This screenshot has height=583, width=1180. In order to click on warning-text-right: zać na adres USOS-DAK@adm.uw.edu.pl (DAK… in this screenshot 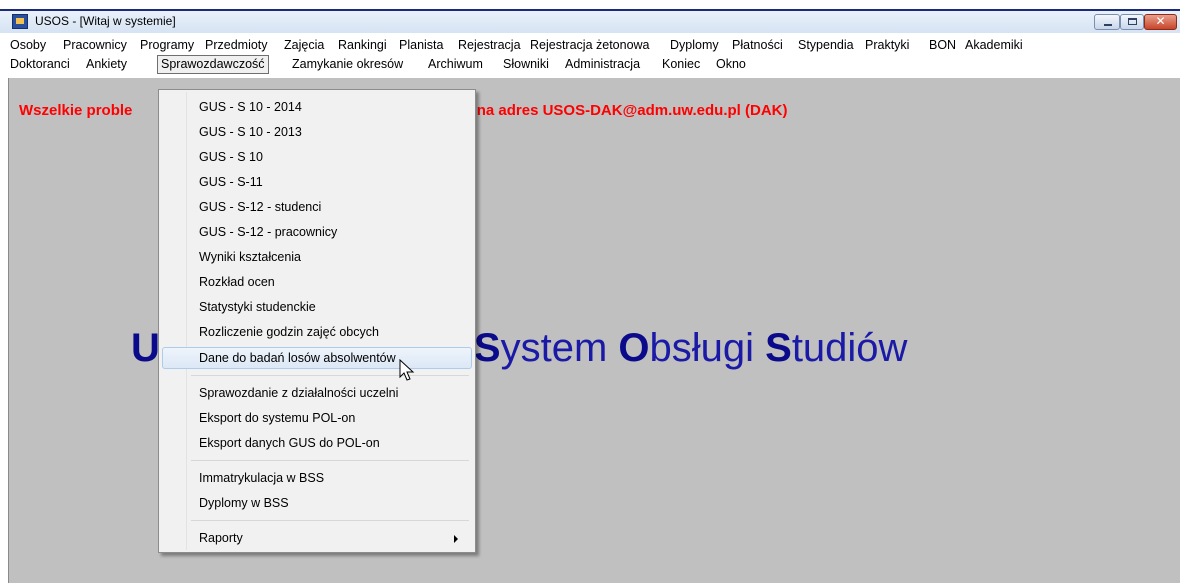, I will do `click(618, 110)`.